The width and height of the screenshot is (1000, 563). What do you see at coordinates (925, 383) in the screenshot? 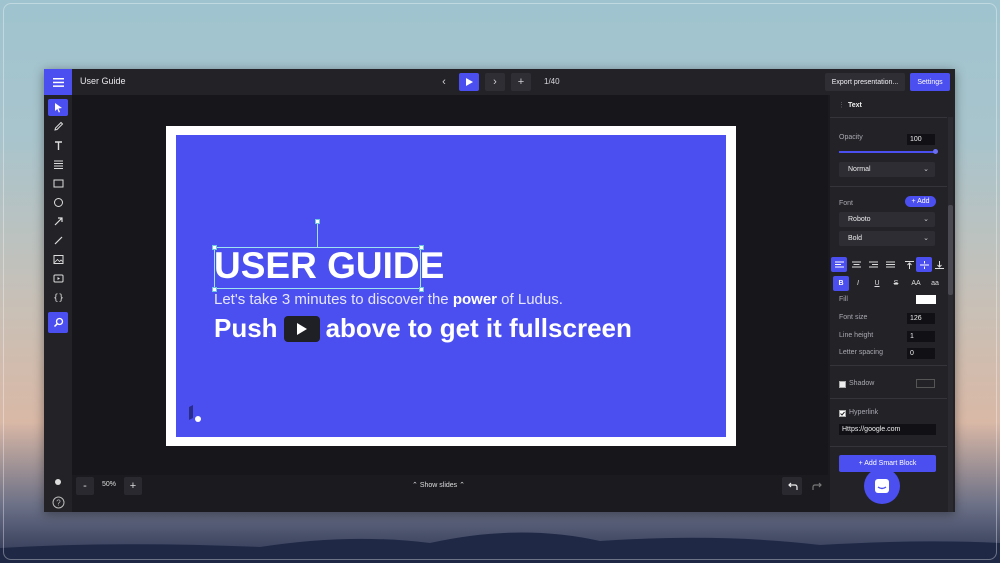
I see `shadow-color-swatch` at bounding box center [925, 383].